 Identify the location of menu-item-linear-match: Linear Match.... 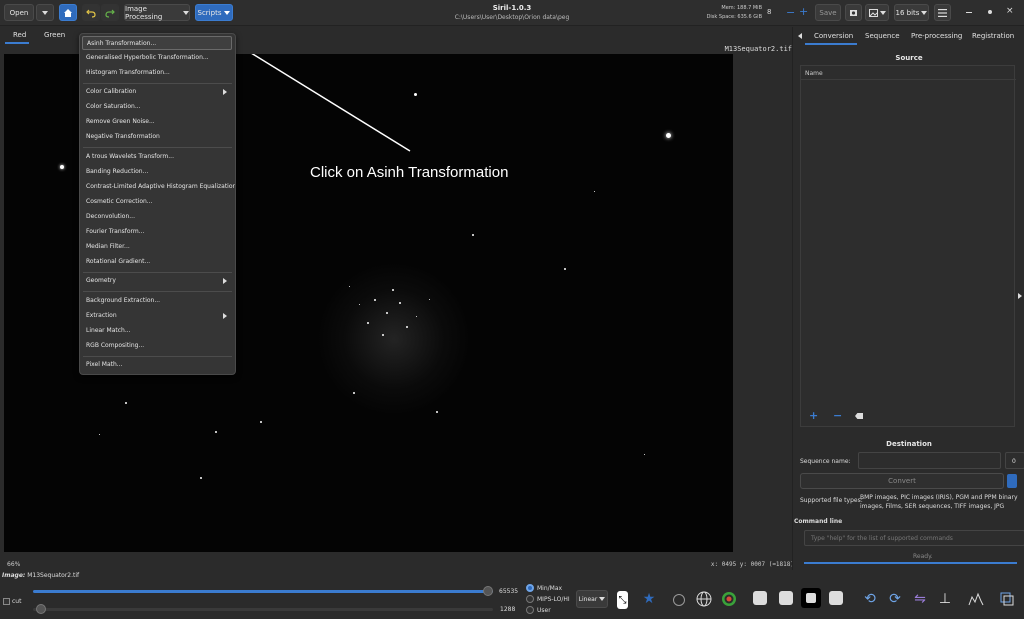
(157, 331).